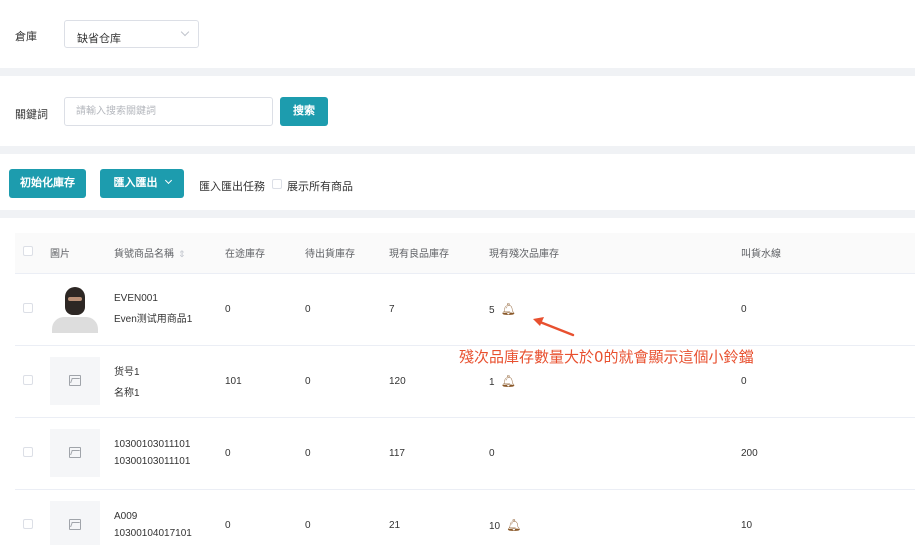  I want to click on search-button: 搜索, so click(304, 111).